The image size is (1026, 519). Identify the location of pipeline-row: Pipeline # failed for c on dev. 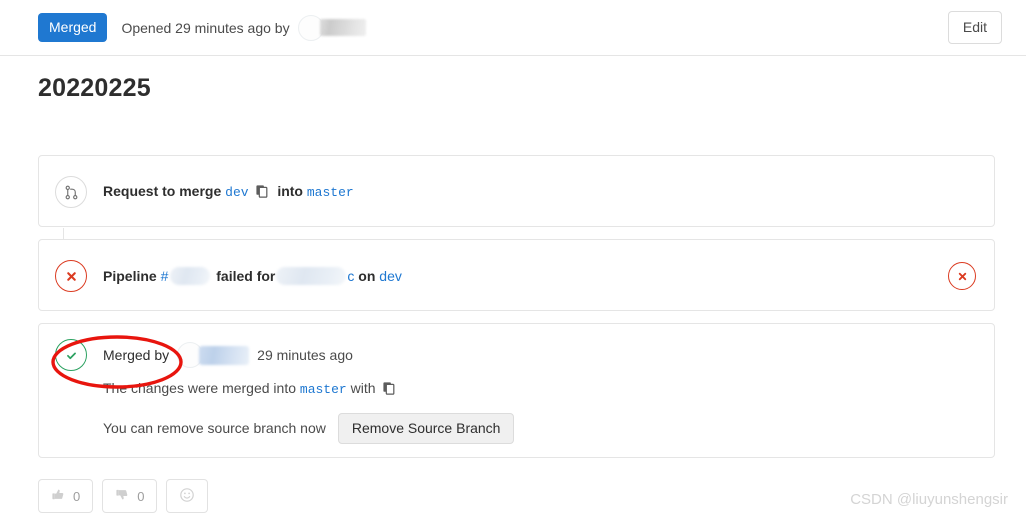
(516, 276).